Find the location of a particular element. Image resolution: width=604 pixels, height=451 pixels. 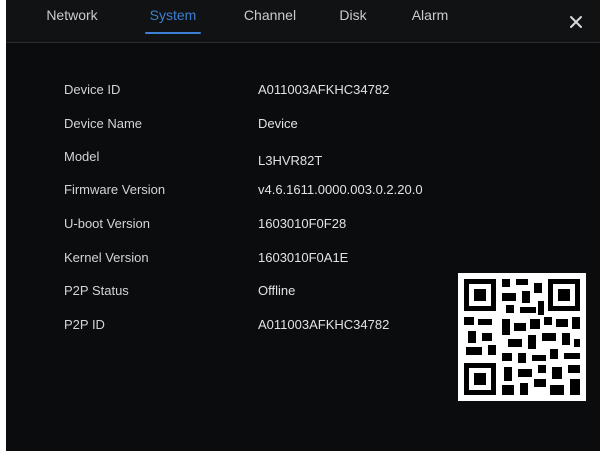

info-row-device-id: Device ID A011003AFKHC34782 is located at coordinates (274, 94).